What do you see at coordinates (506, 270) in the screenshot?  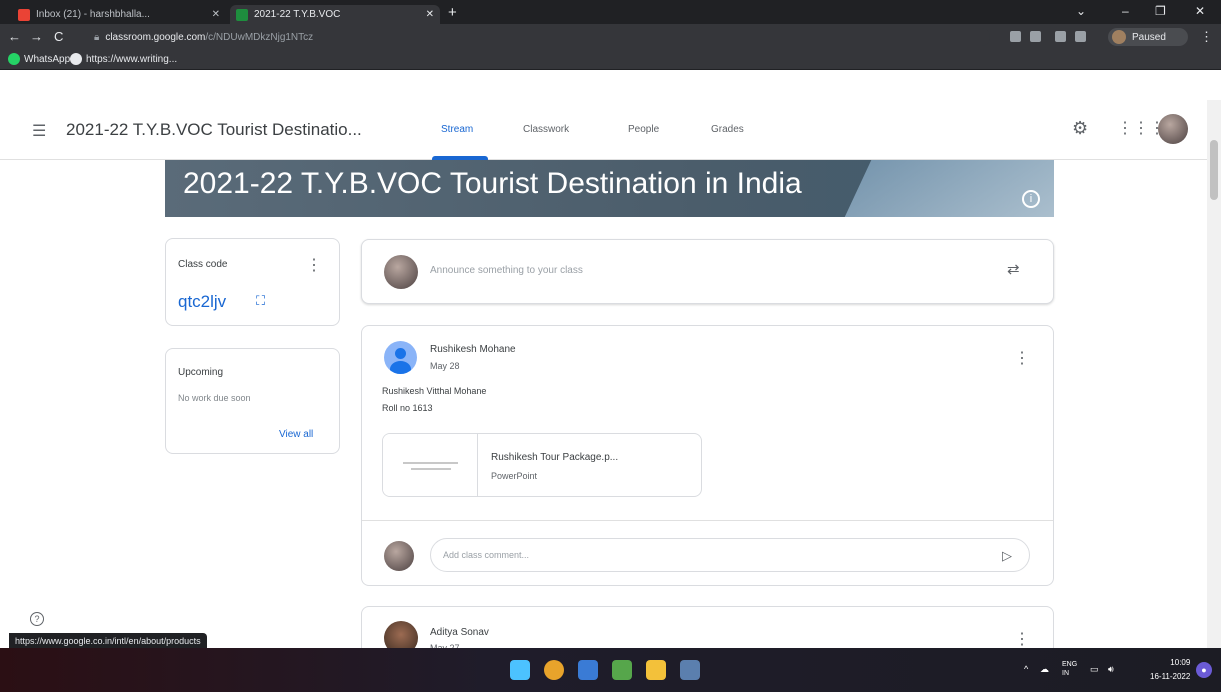 I see `announce-placeholder: Announce something to your class` at bounding box center [506, 270].